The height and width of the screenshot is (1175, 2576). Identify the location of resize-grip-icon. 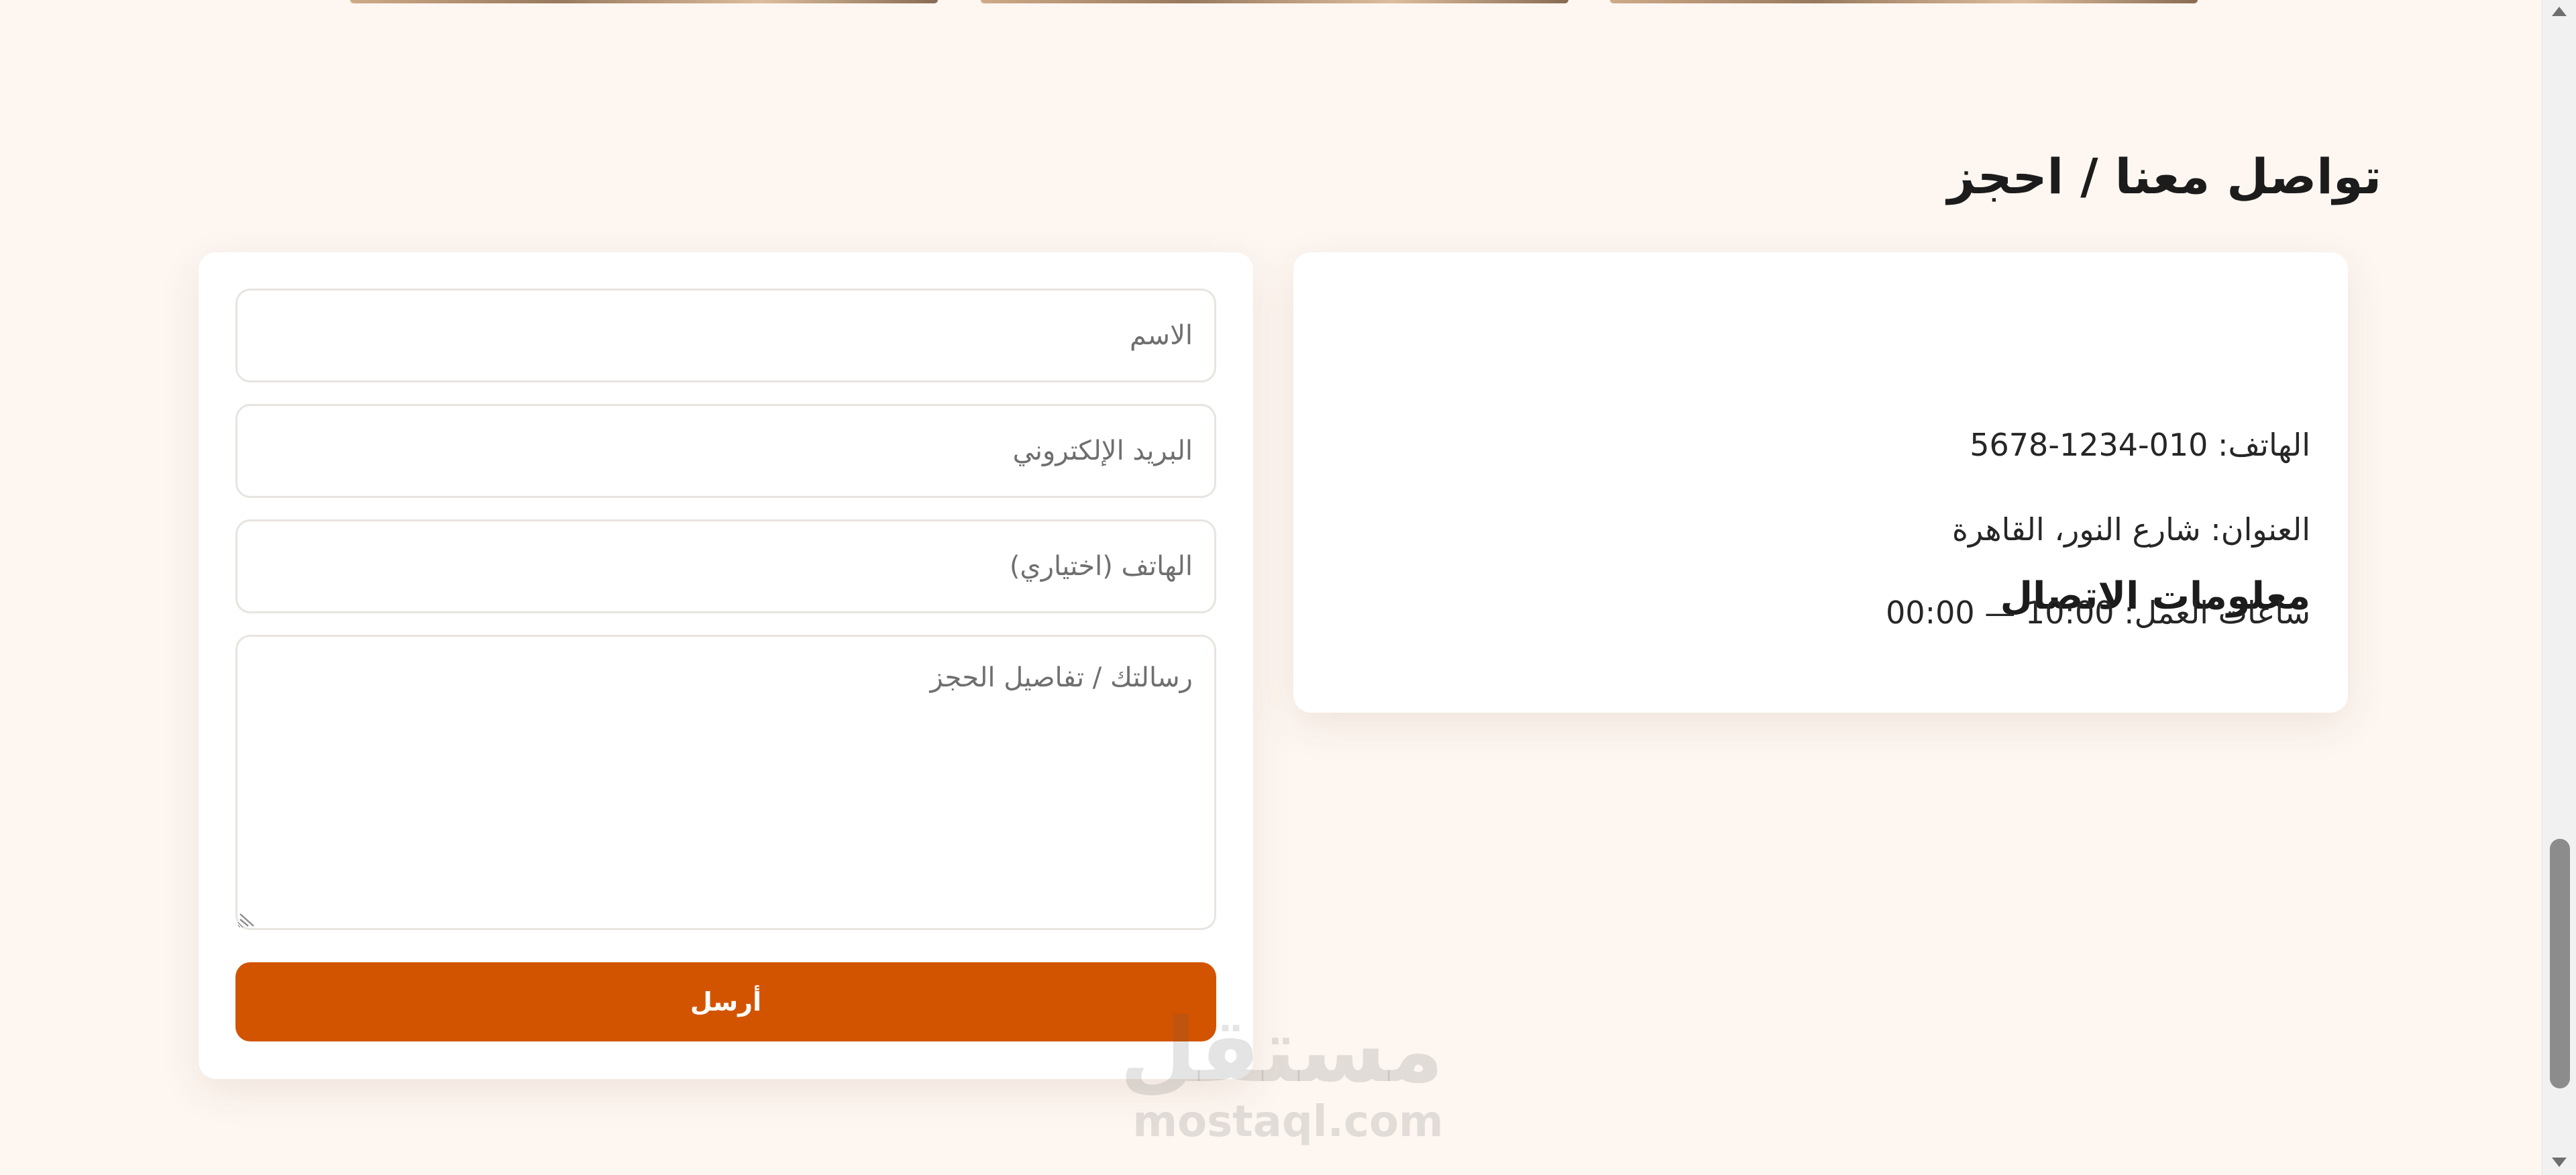
(247, 918).